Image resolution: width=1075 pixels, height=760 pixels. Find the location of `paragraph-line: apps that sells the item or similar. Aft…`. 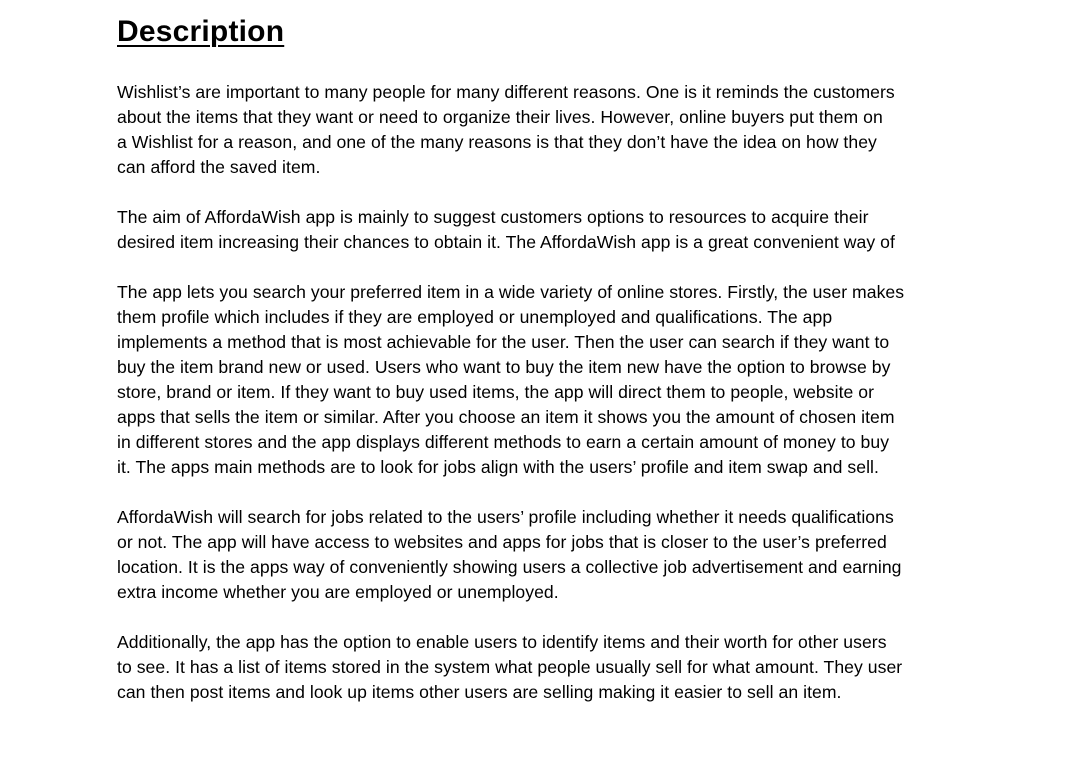

paragraph-line: apps that sells the item or similar. Aft… is located at coordinates (506, 417).